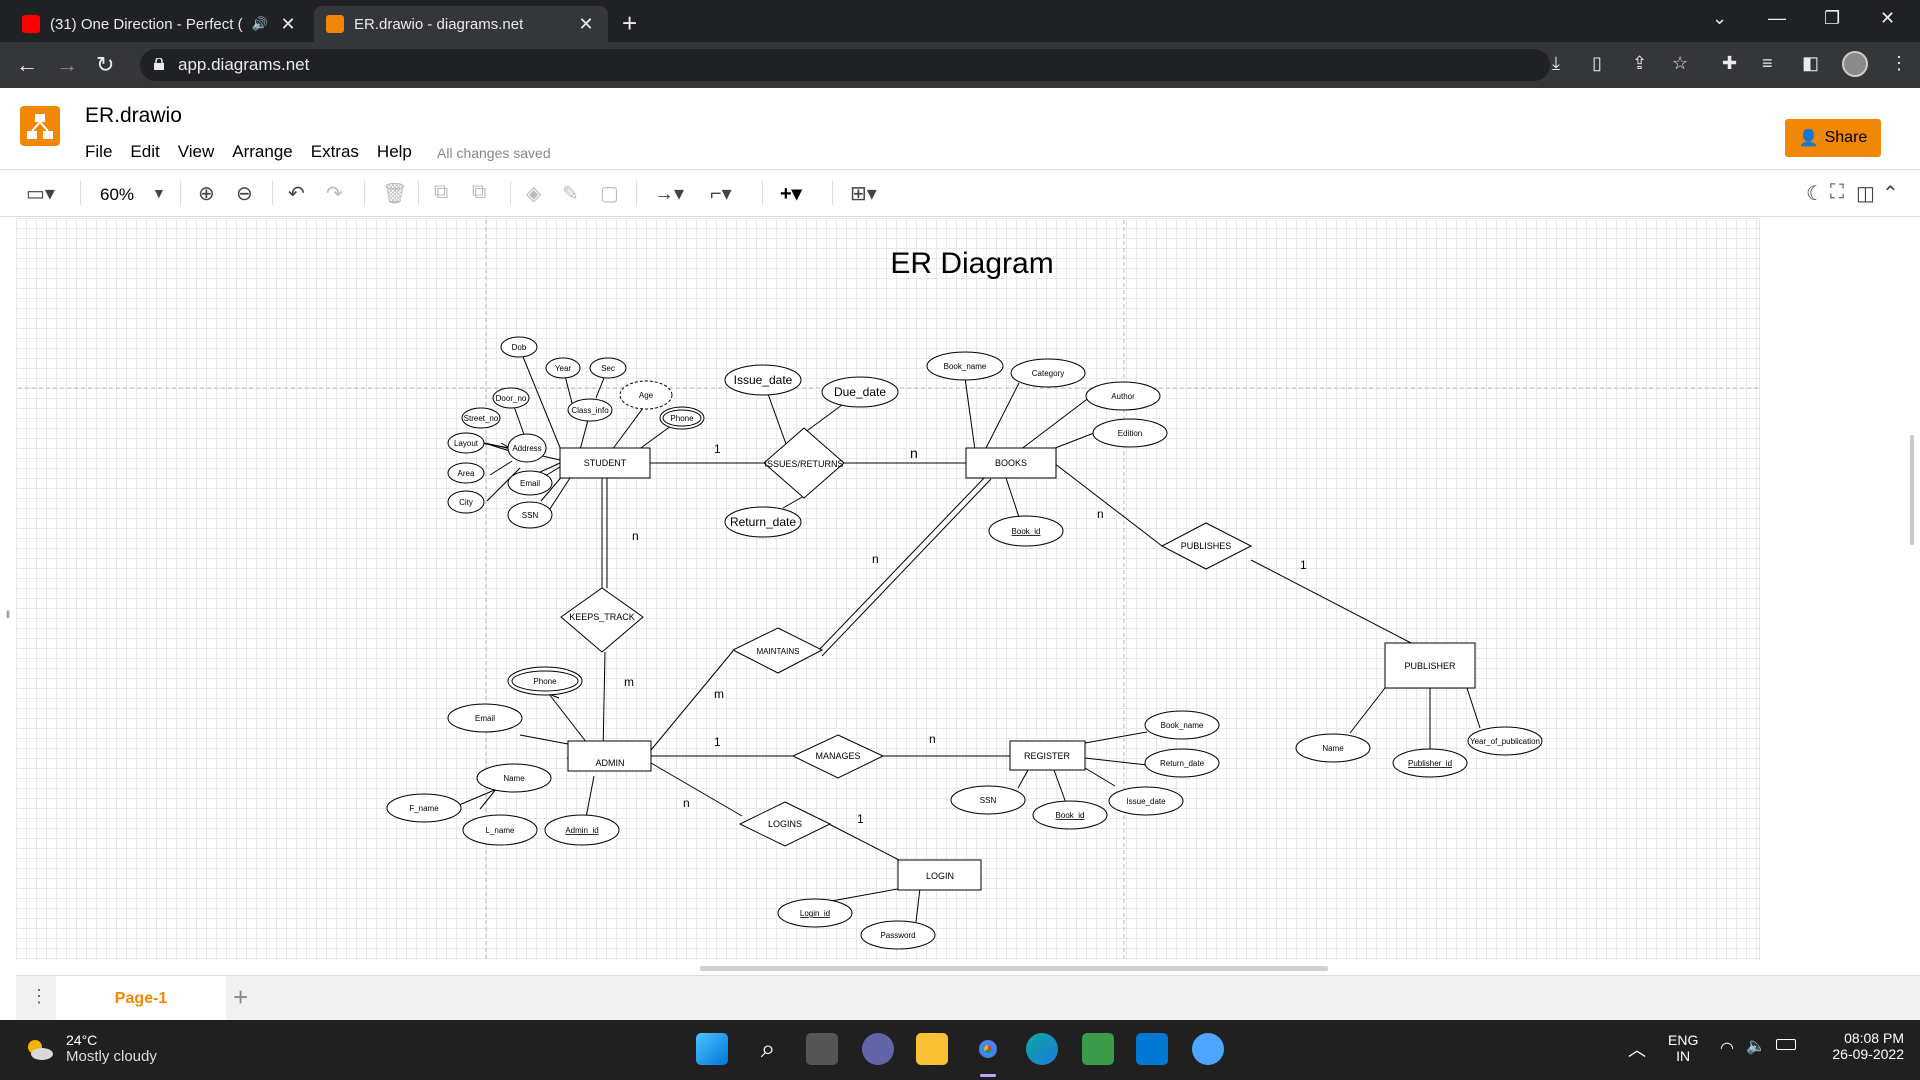  I want to click on attr-label: Author, so click(1123, 396).